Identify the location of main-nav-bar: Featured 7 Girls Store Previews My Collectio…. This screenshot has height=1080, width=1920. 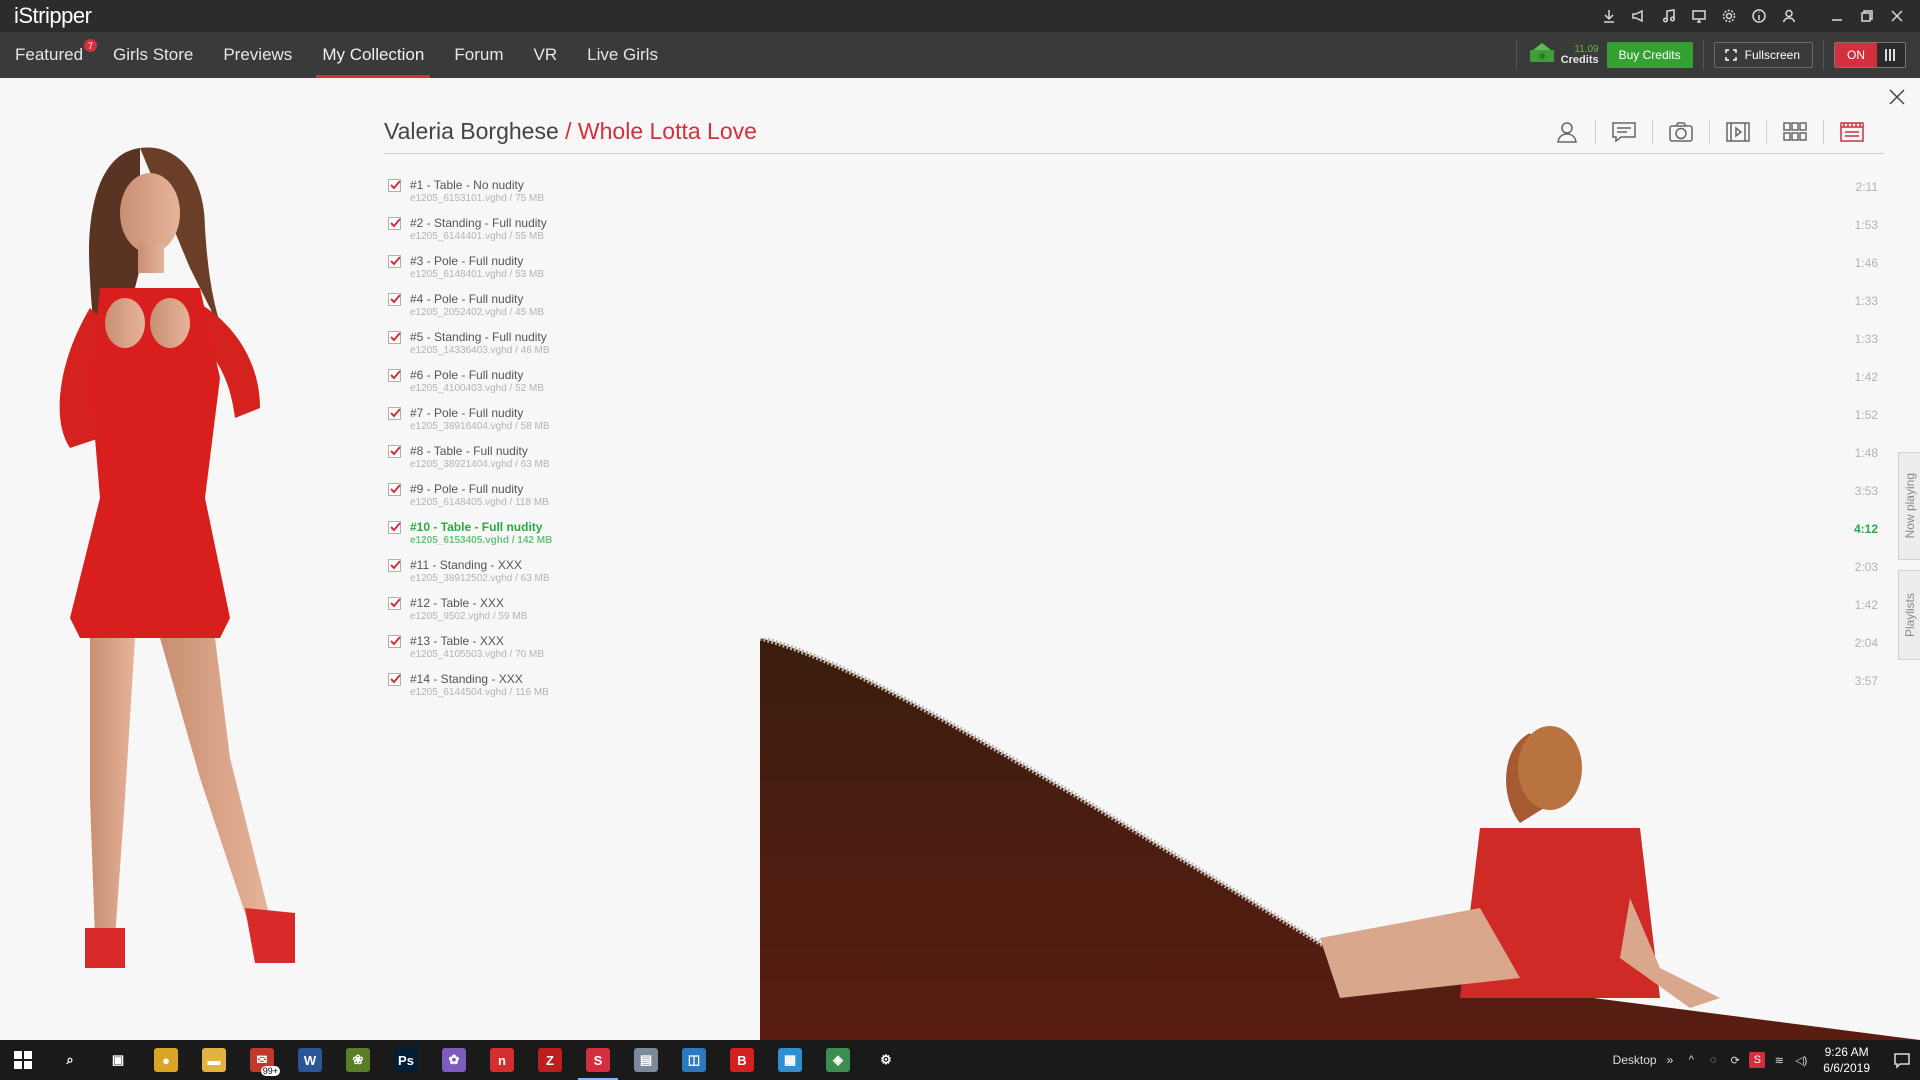
(960, 55).